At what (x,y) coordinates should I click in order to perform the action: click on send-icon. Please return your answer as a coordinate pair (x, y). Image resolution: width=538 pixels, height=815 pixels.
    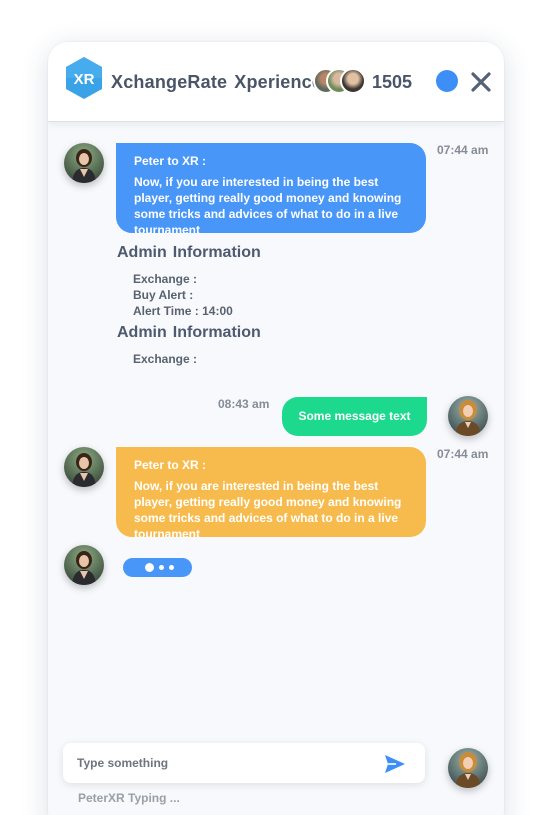
    Looking at the image, I should click on (395, 764).